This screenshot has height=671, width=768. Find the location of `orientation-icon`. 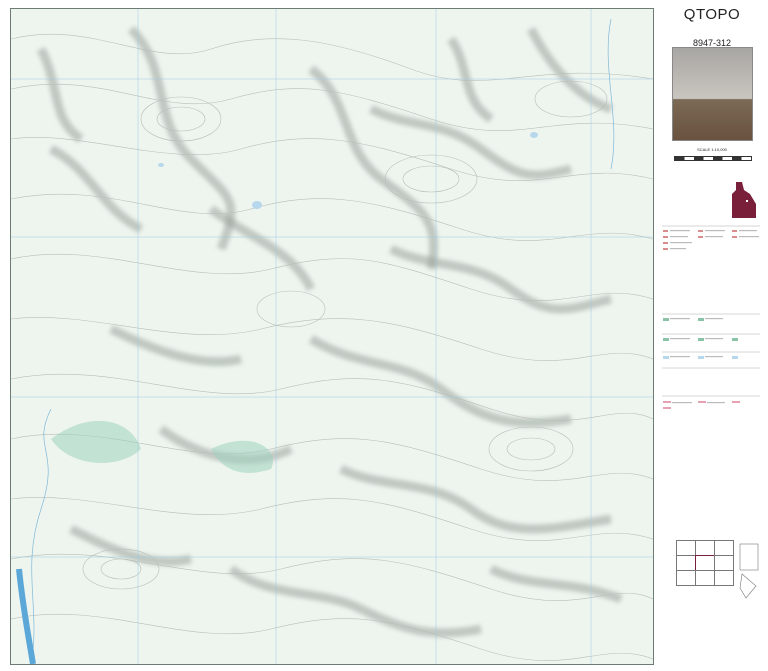

orientation-icon is located at coordinates (749, 571).